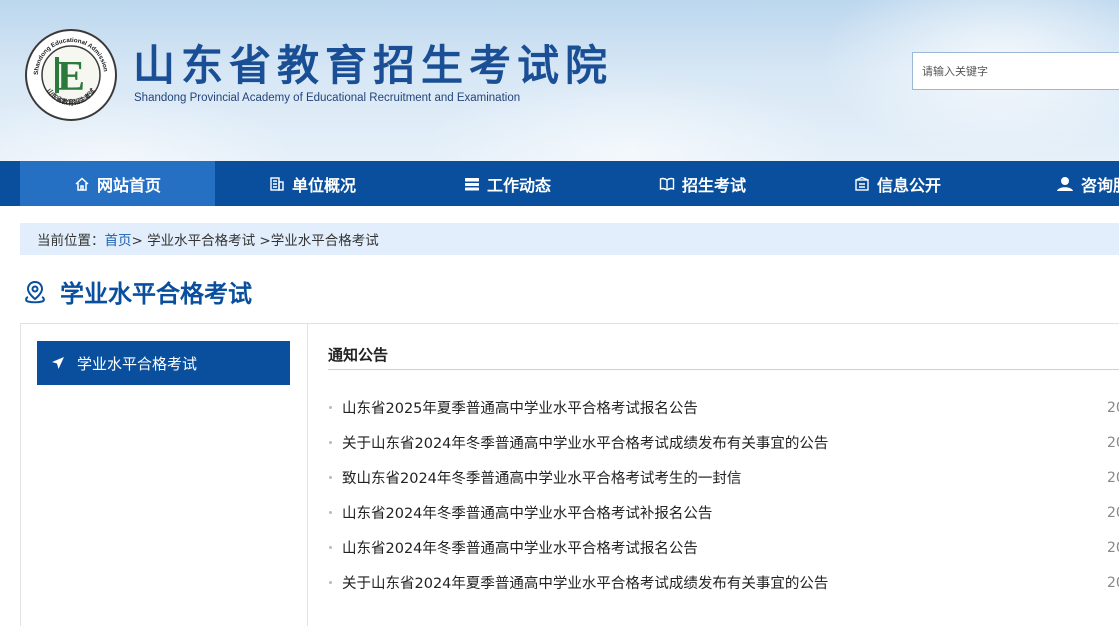  I want to click on nav-label: 工作动态, so click(518, 185).